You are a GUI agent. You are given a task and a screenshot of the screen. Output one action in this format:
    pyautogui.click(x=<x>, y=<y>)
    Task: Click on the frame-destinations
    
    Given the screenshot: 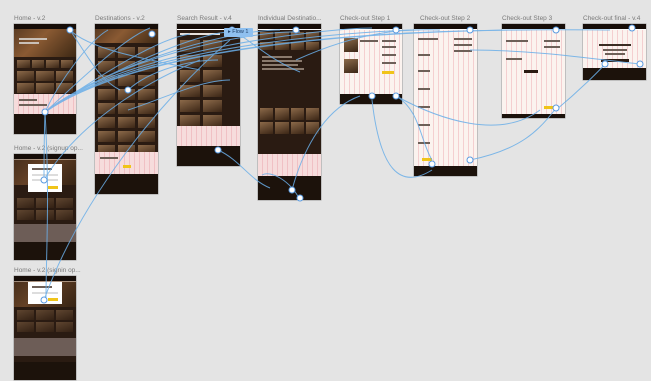 What is the action you would take?
    pyautogui.click(x=126, y=109)
    